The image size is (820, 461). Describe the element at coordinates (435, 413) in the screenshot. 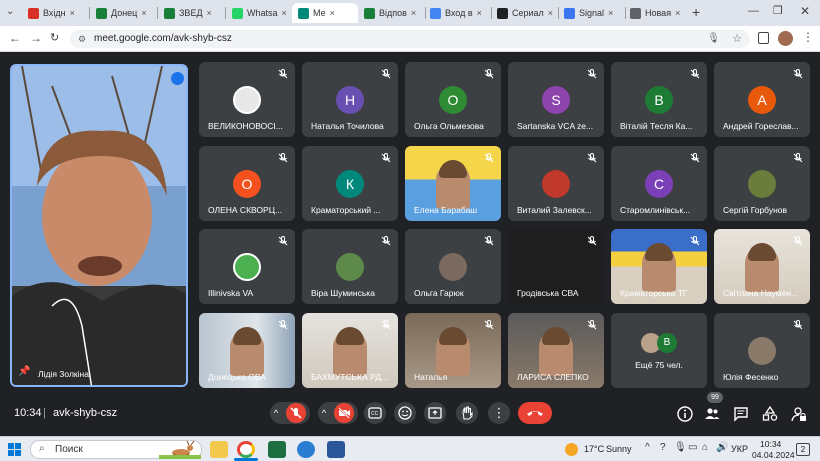

I see `present-button` at that location.